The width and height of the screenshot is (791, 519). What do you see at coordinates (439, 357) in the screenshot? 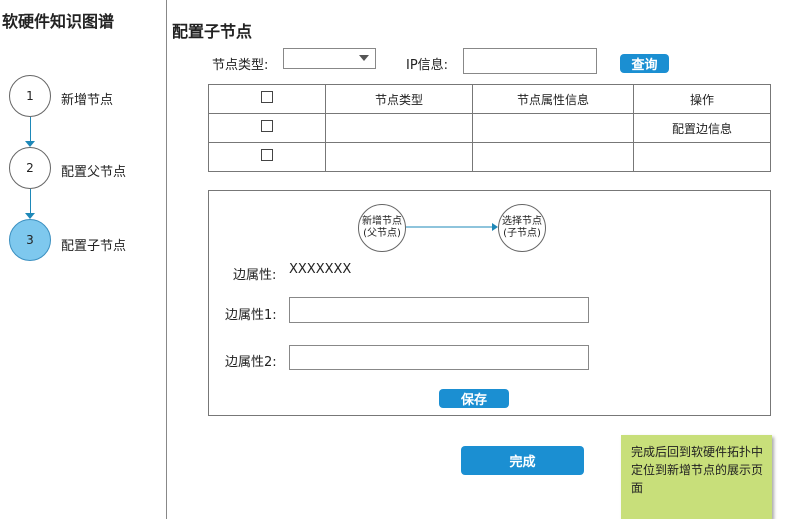
I see `edge-attr2-input` at bounding box center [439, 357].